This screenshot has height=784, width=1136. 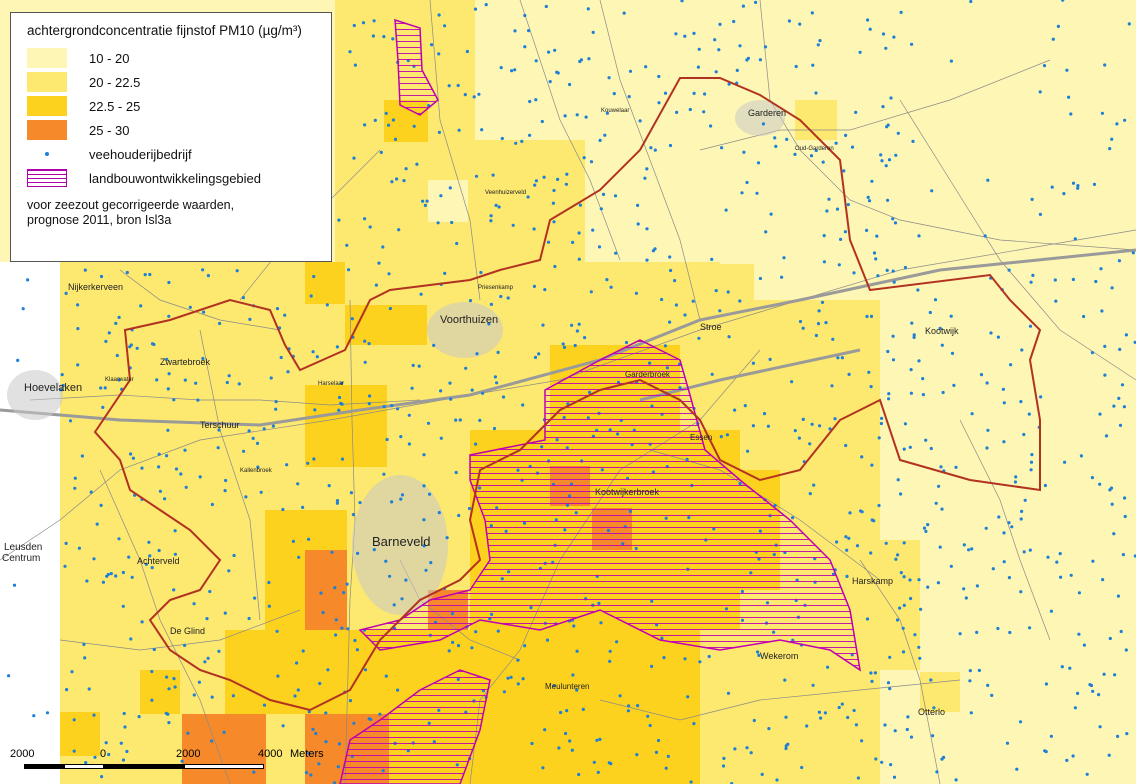 I want to click on label-de-glind: De Glind, so click(x=187, y=631).